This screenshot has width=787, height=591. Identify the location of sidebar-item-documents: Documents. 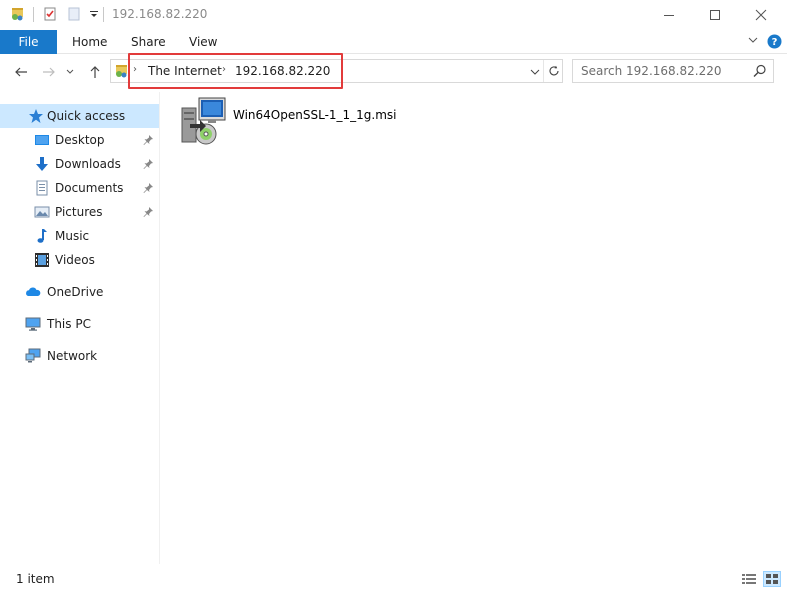
(79, 188).